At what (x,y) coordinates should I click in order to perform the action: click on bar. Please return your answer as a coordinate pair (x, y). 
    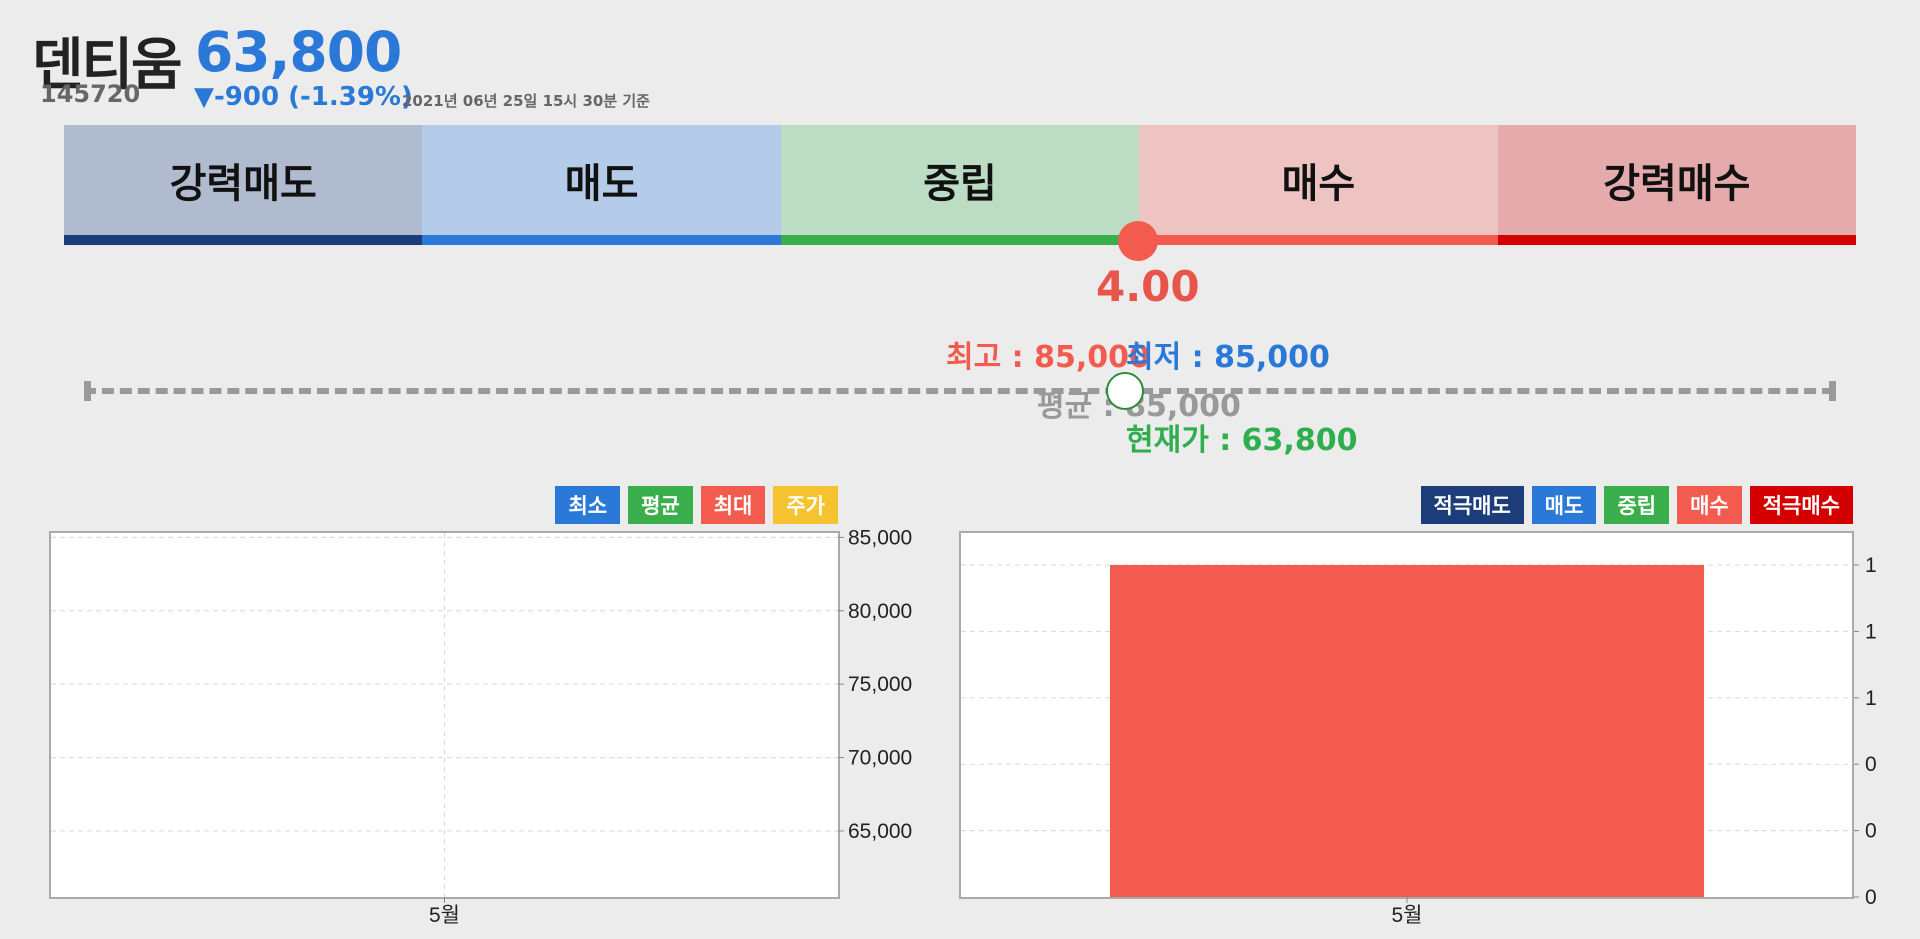
    Looking at the image, I should click on (1407, 731).